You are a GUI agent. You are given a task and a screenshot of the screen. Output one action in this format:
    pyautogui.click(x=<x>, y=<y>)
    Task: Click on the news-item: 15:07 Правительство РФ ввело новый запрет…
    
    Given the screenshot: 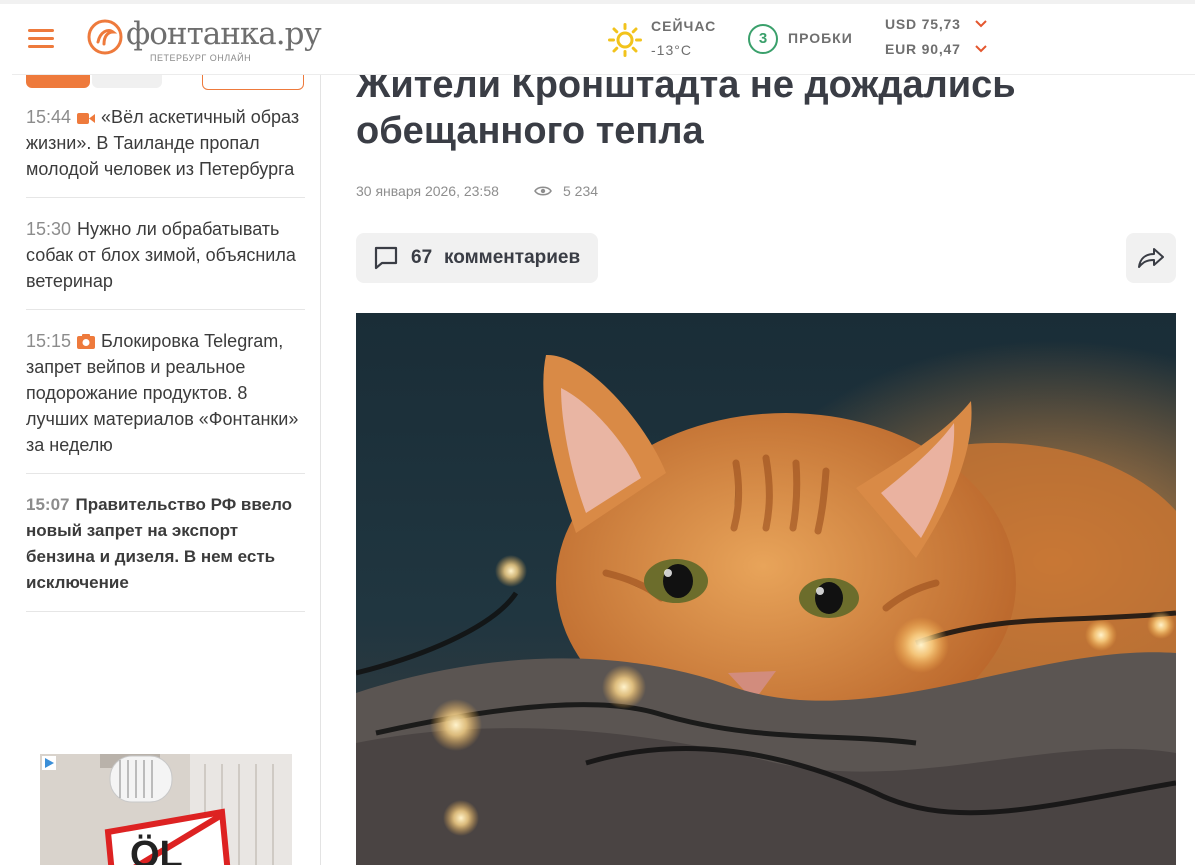 What is the action you would take?
    pyautogui.click(x=165, y=552)
    